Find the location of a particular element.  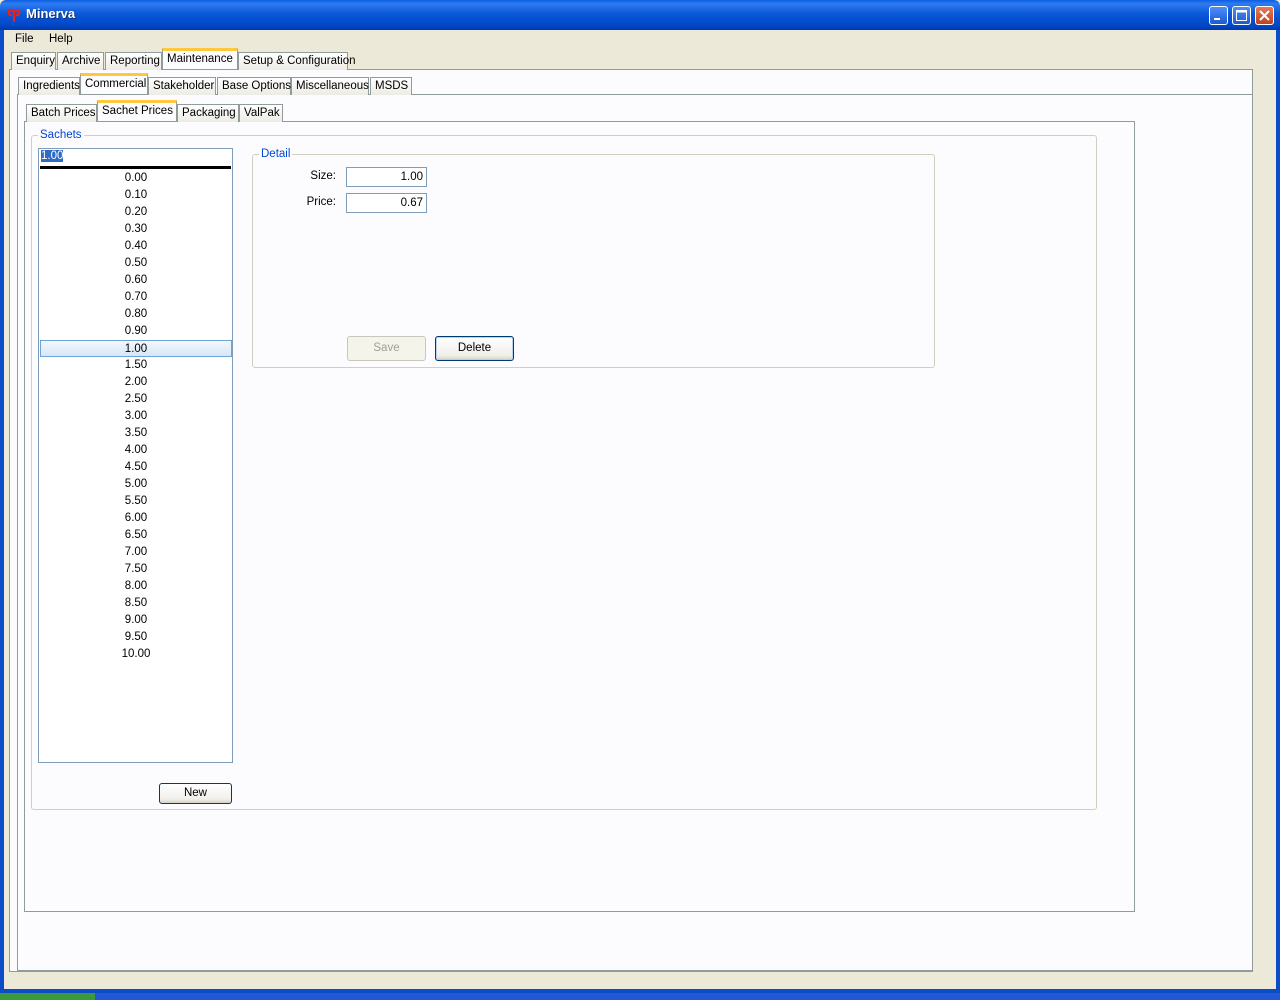

window-frame-right is located at coordinates (1278, 511).